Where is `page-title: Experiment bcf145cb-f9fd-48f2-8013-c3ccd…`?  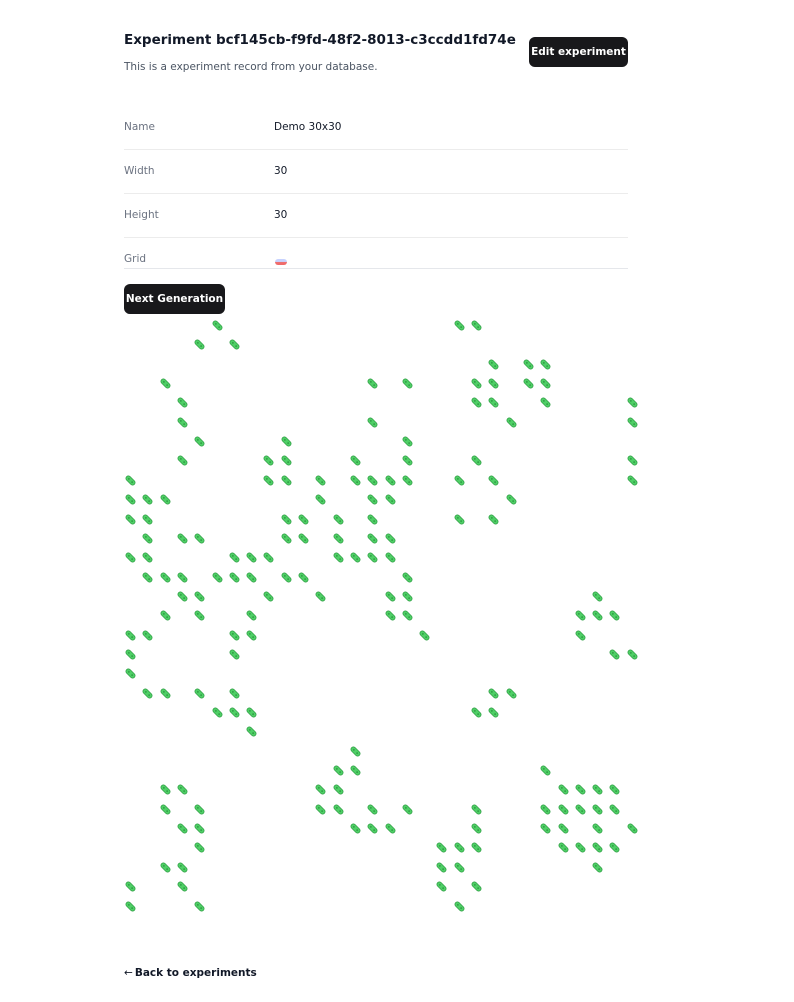 page-title: Experiment bcf145cb-f9fd-48f2-8013-c3ccd… is located at coordinates (320, 40).